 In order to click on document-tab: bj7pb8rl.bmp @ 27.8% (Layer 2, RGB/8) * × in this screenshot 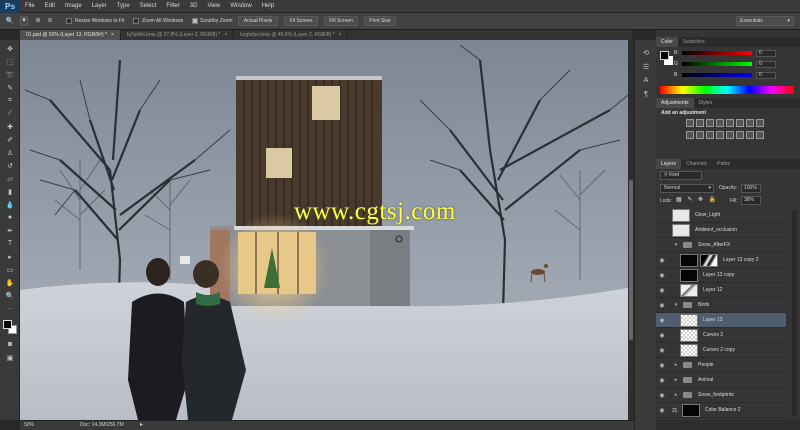, I will do `click(178, 35)`.